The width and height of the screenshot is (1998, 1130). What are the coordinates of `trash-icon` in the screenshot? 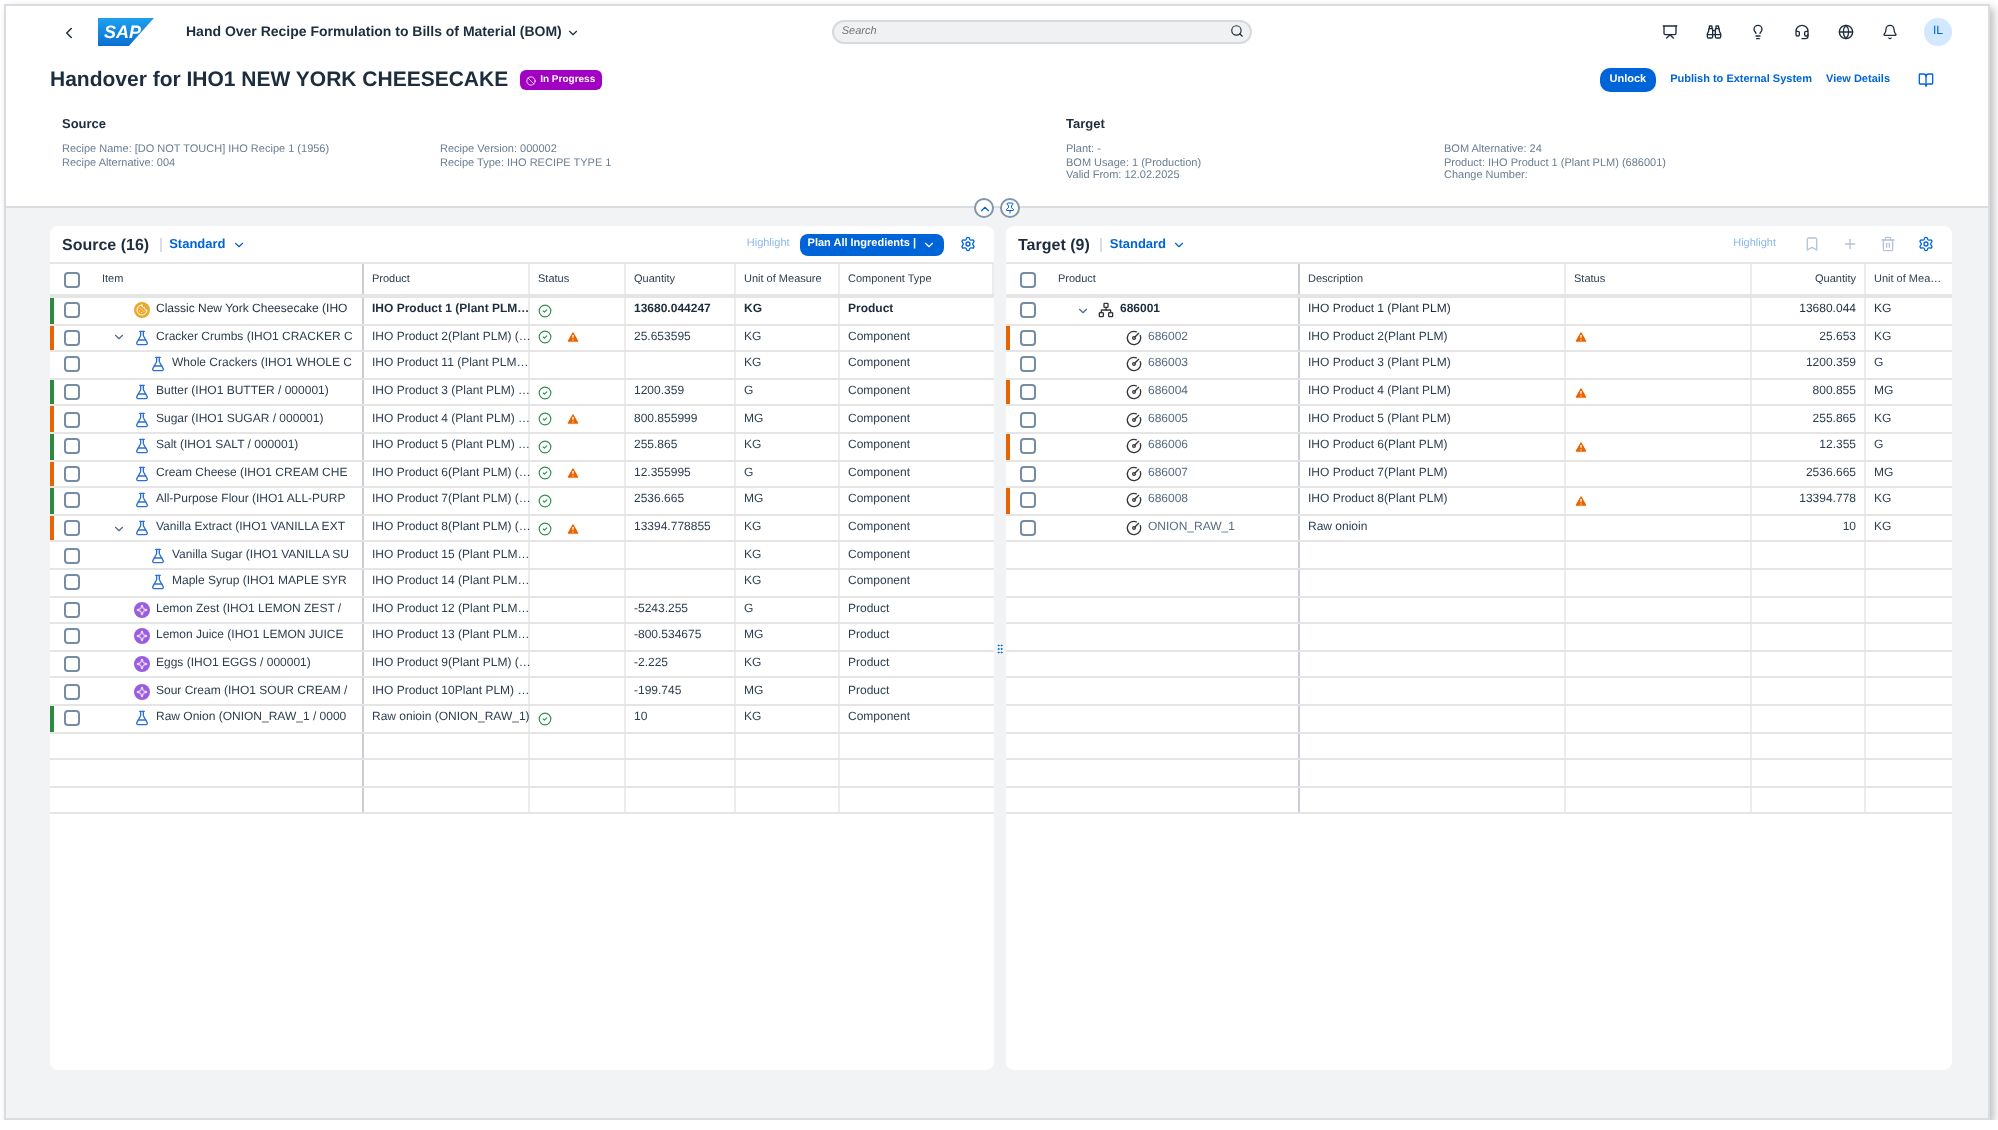 It's located at (1888, 244).